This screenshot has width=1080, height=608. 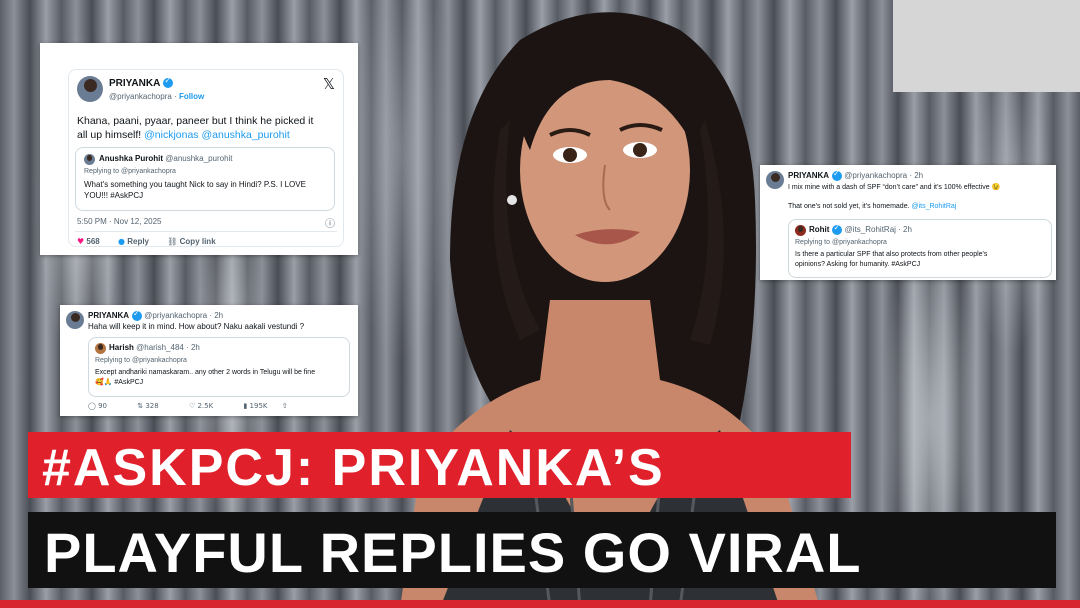 I want to click on reply-count: 90, so click(x=102, y=406).